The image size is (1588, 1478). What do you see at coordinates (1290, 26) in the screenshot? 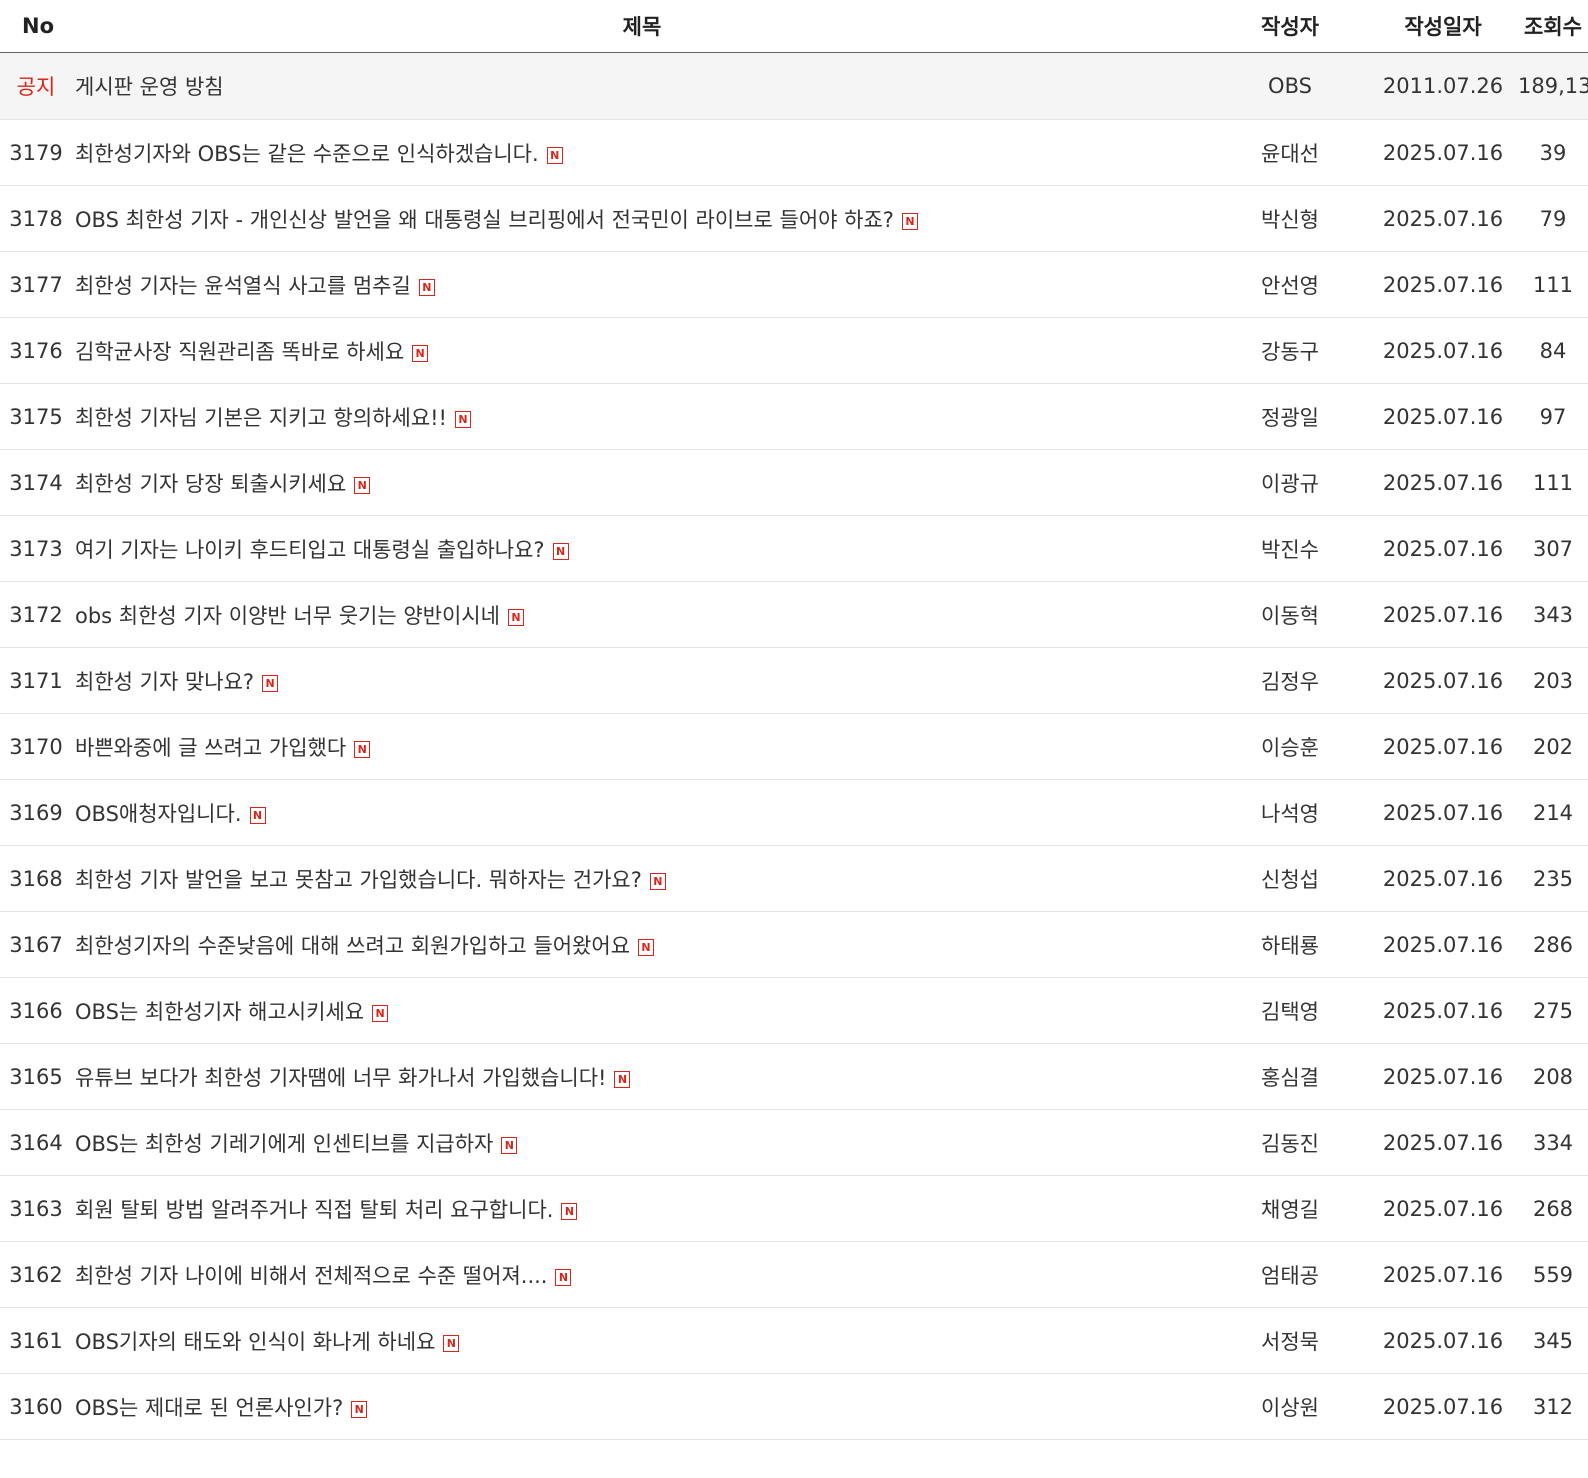
I see `header-author: 작성자` at bounding box center [1290, 26].